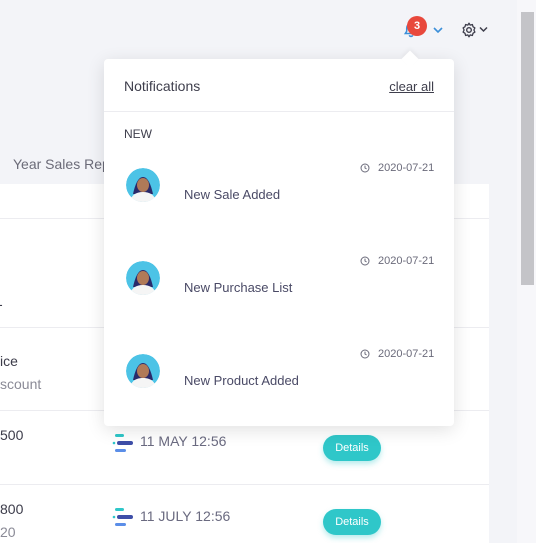 The width and height of the screenshot is (536, 543). Describe the element at coordinates (12, 435) in the screenshot. I see `table-cell: 500` at that location.